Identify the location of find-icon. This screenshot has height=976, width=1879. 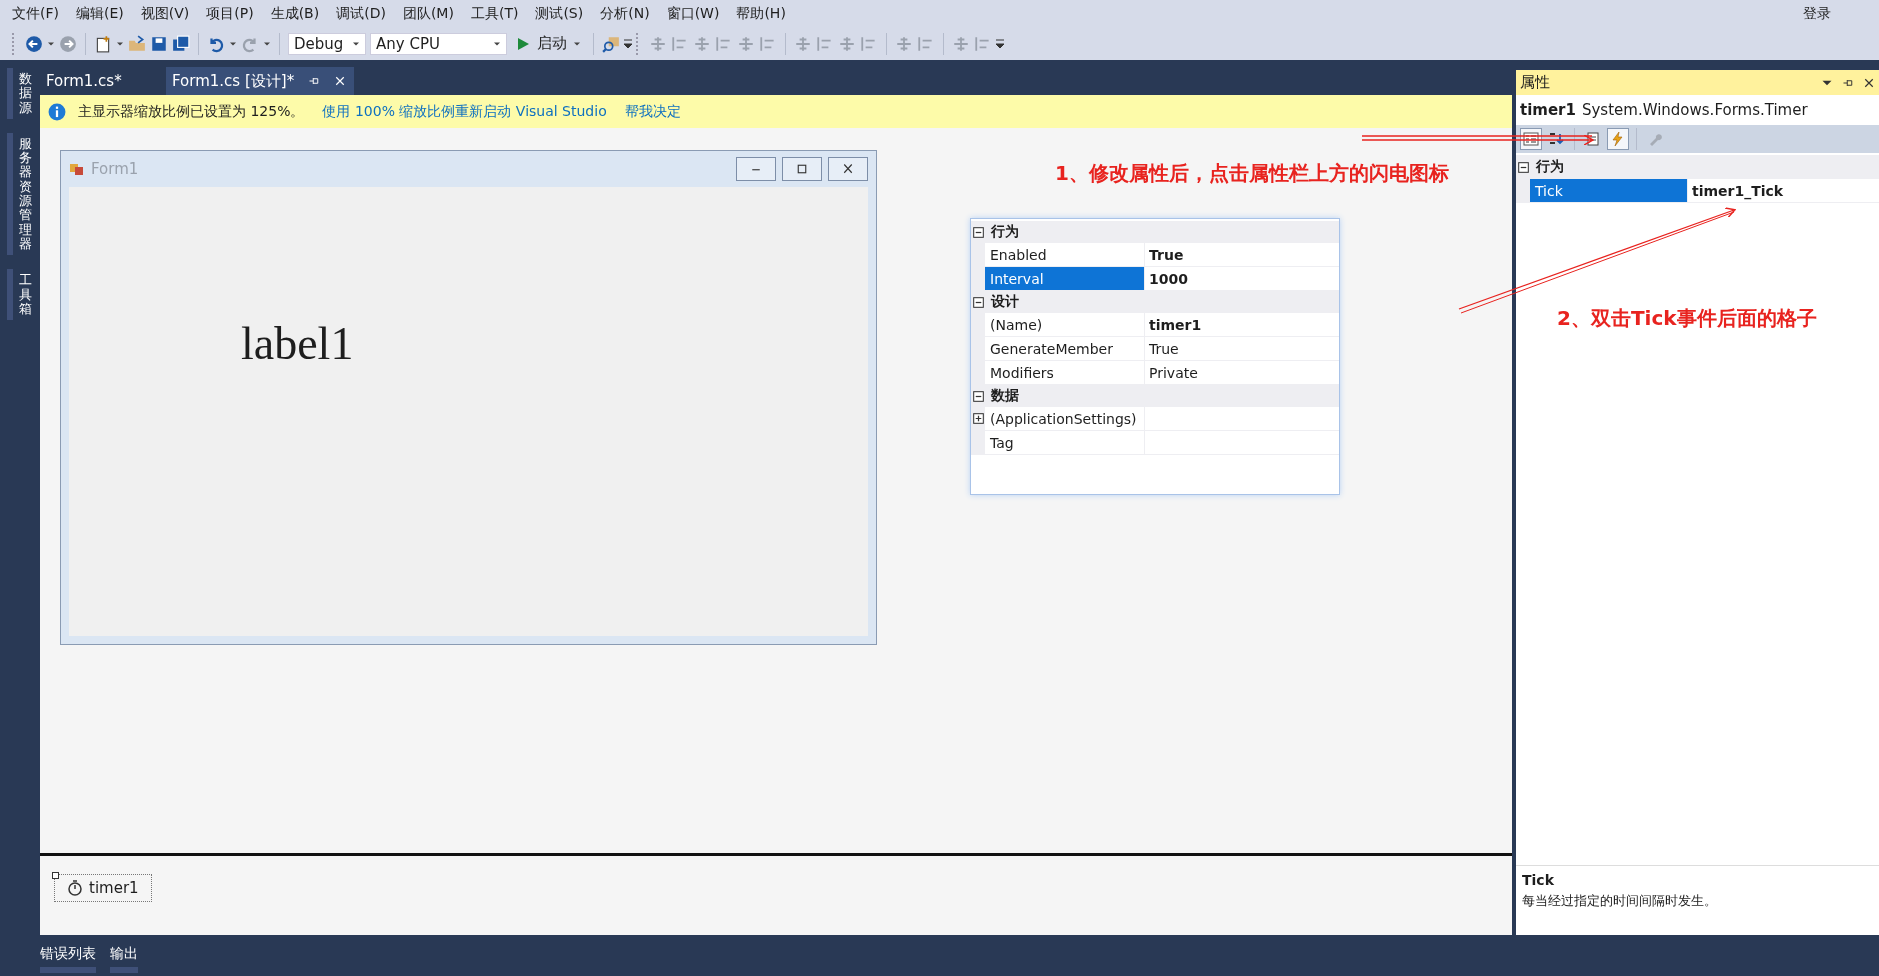
(611, 43).